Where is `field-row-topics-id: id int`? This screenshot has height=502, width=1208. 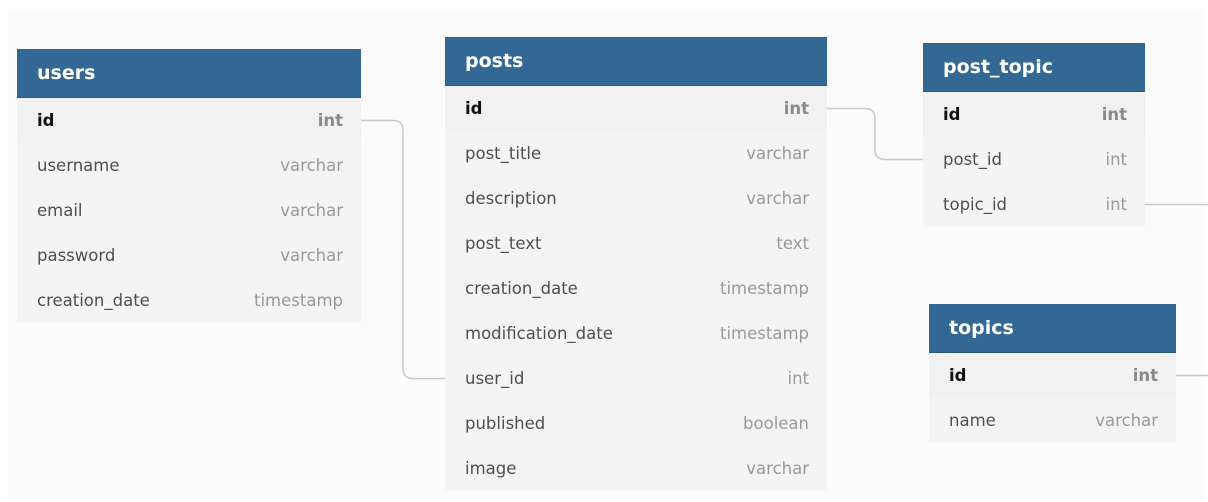 field-row-topics-id: id int is located at coordinates (1052, 375).